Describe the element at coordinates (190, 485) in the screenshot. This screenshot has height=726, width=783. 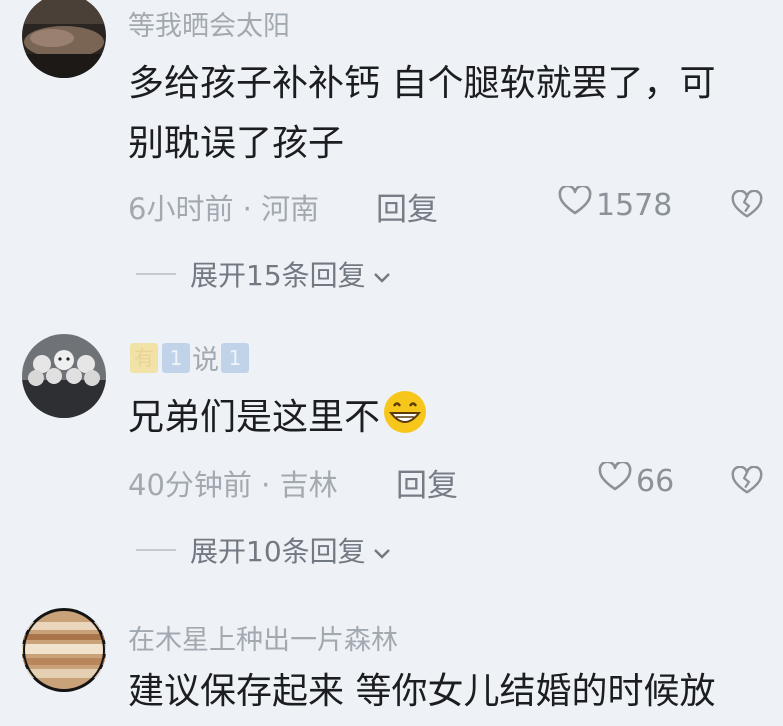
I see `timestamp: 40分钟前` at that location.